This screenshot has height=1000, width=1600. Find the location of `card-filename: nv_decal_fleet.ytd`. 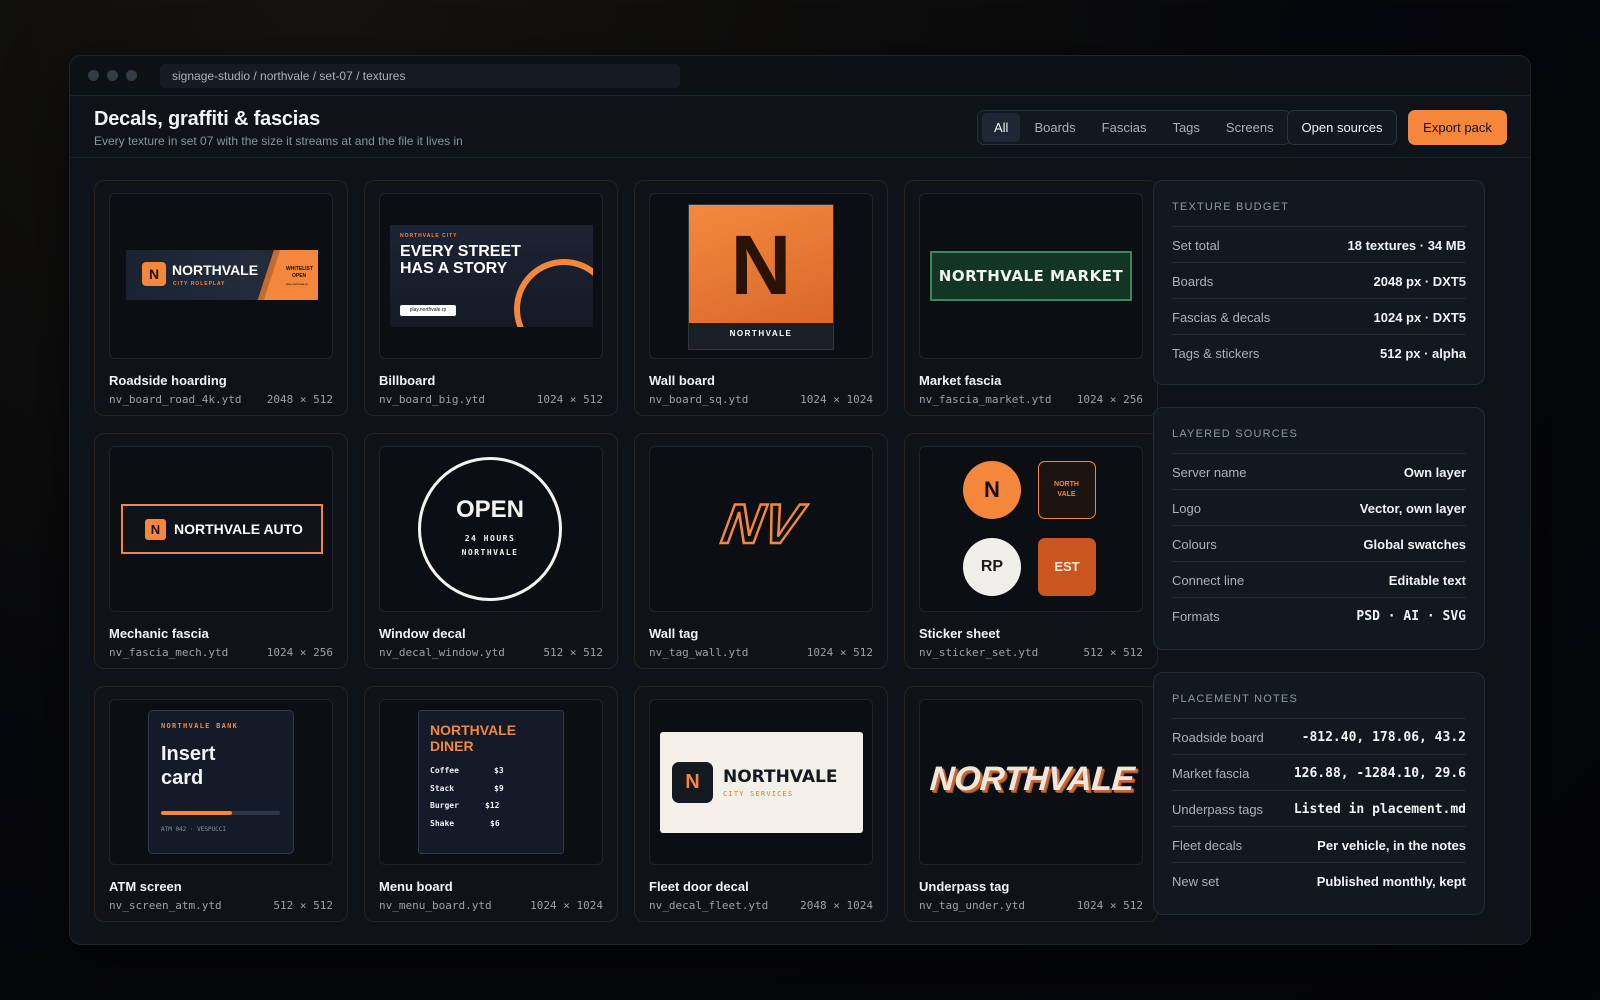

card-filename: nv_decal_fleet.ytd is located at coordinates (709, 905).